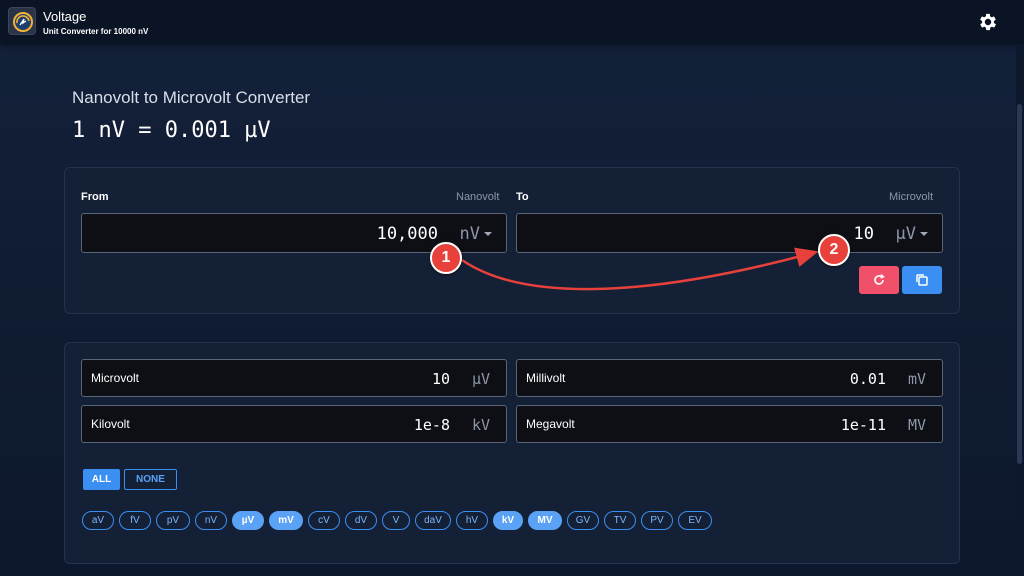 The width and height of the screenshot is (1024, 576). Describe the element at coordinates (432, 425) in the screenshot. I see `result-value: 1e-8` at that location.